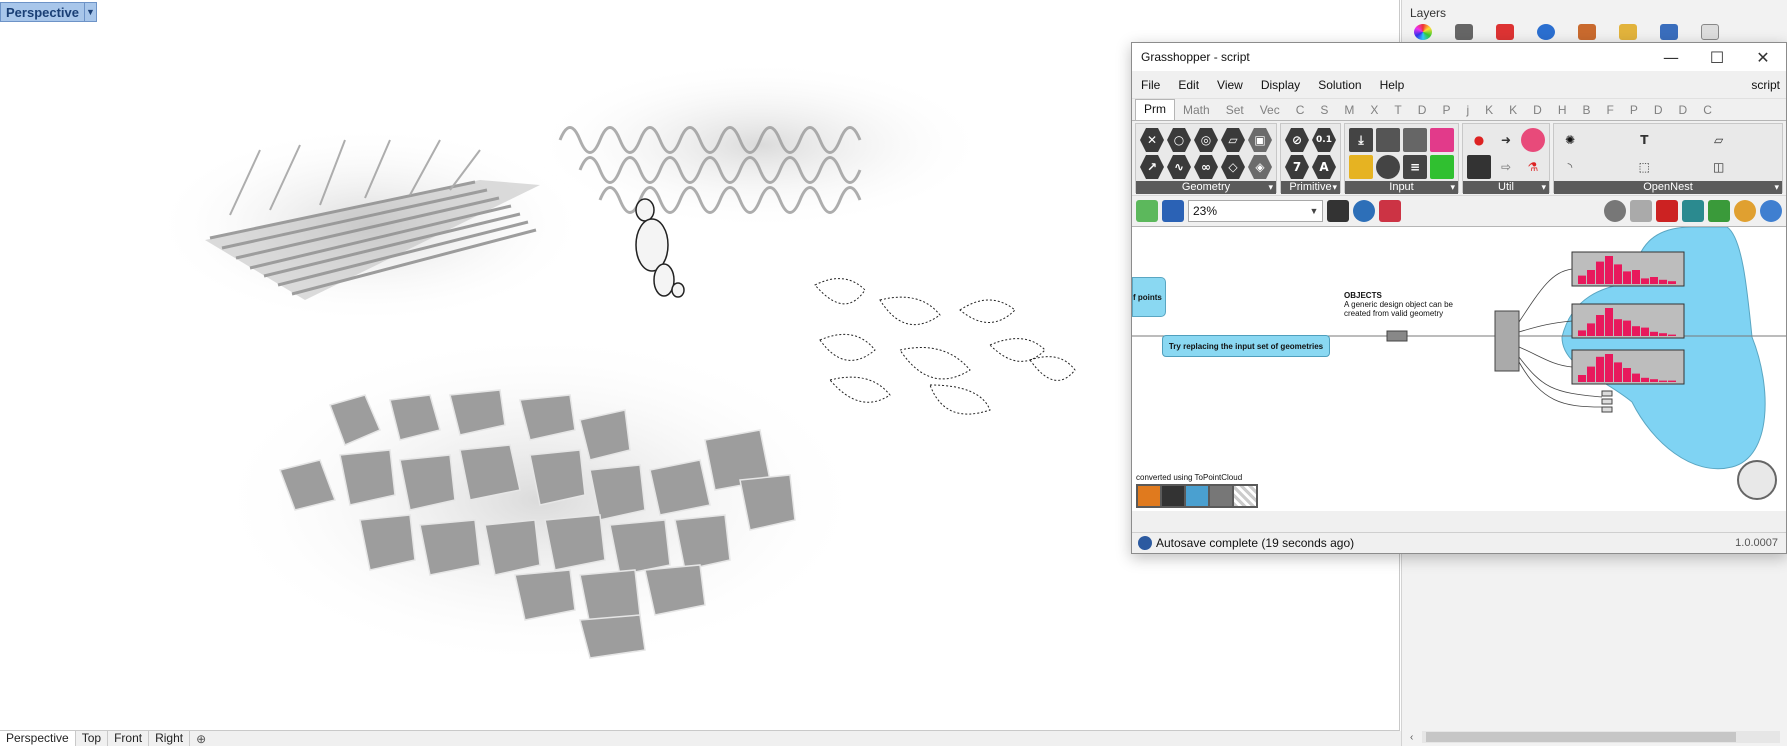 The image size is (1787, 746). I want to click on close-icon: ✕, so click(1763, 57).